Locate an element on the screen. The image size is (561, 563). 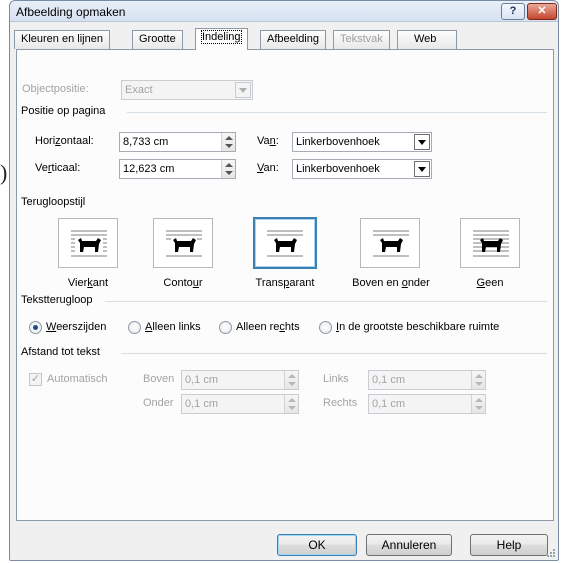
ok-button: OK is located at coordinates (317, 545).